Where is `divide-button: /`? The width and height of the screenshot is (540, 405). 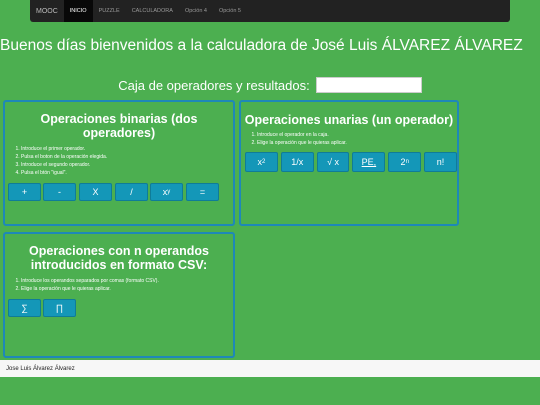
divide-button: / is located at coordinates (131, 192).